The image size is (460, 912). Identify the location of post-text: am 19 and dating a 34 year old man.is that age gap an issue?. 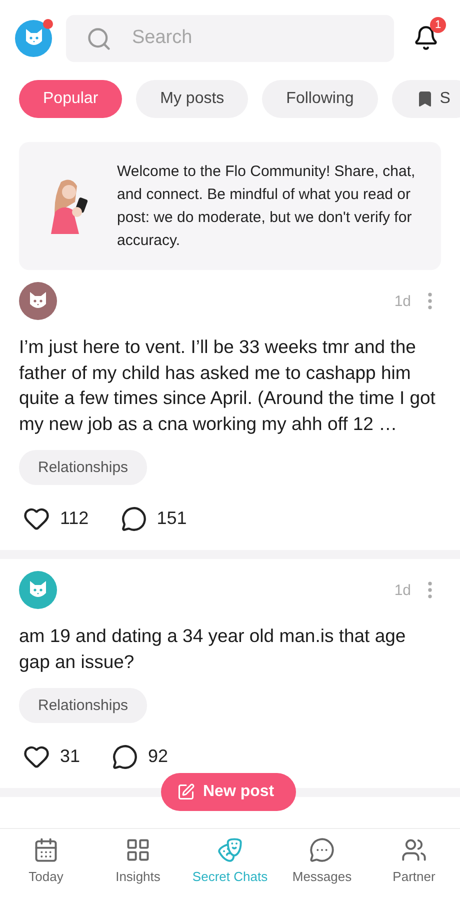
(230, 648).